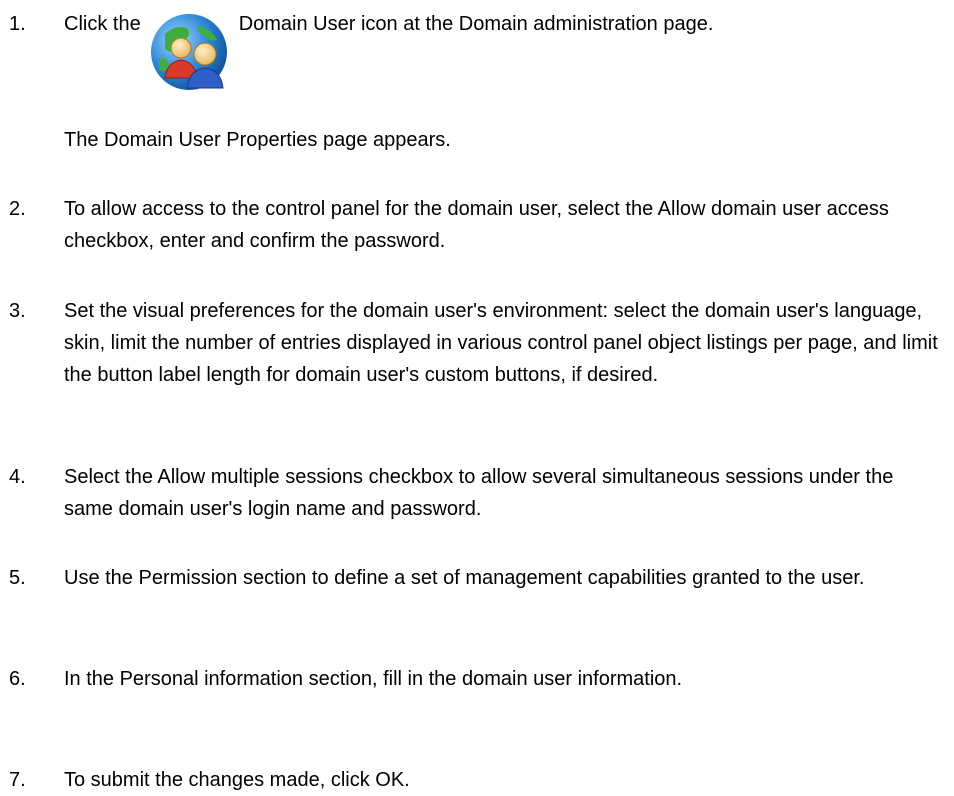 The width and height of the screenshot is (954, 796). Describe the element at coordinates (102, 24) in the screenshot. I see `step-text-before-icon: Click the` at that location.